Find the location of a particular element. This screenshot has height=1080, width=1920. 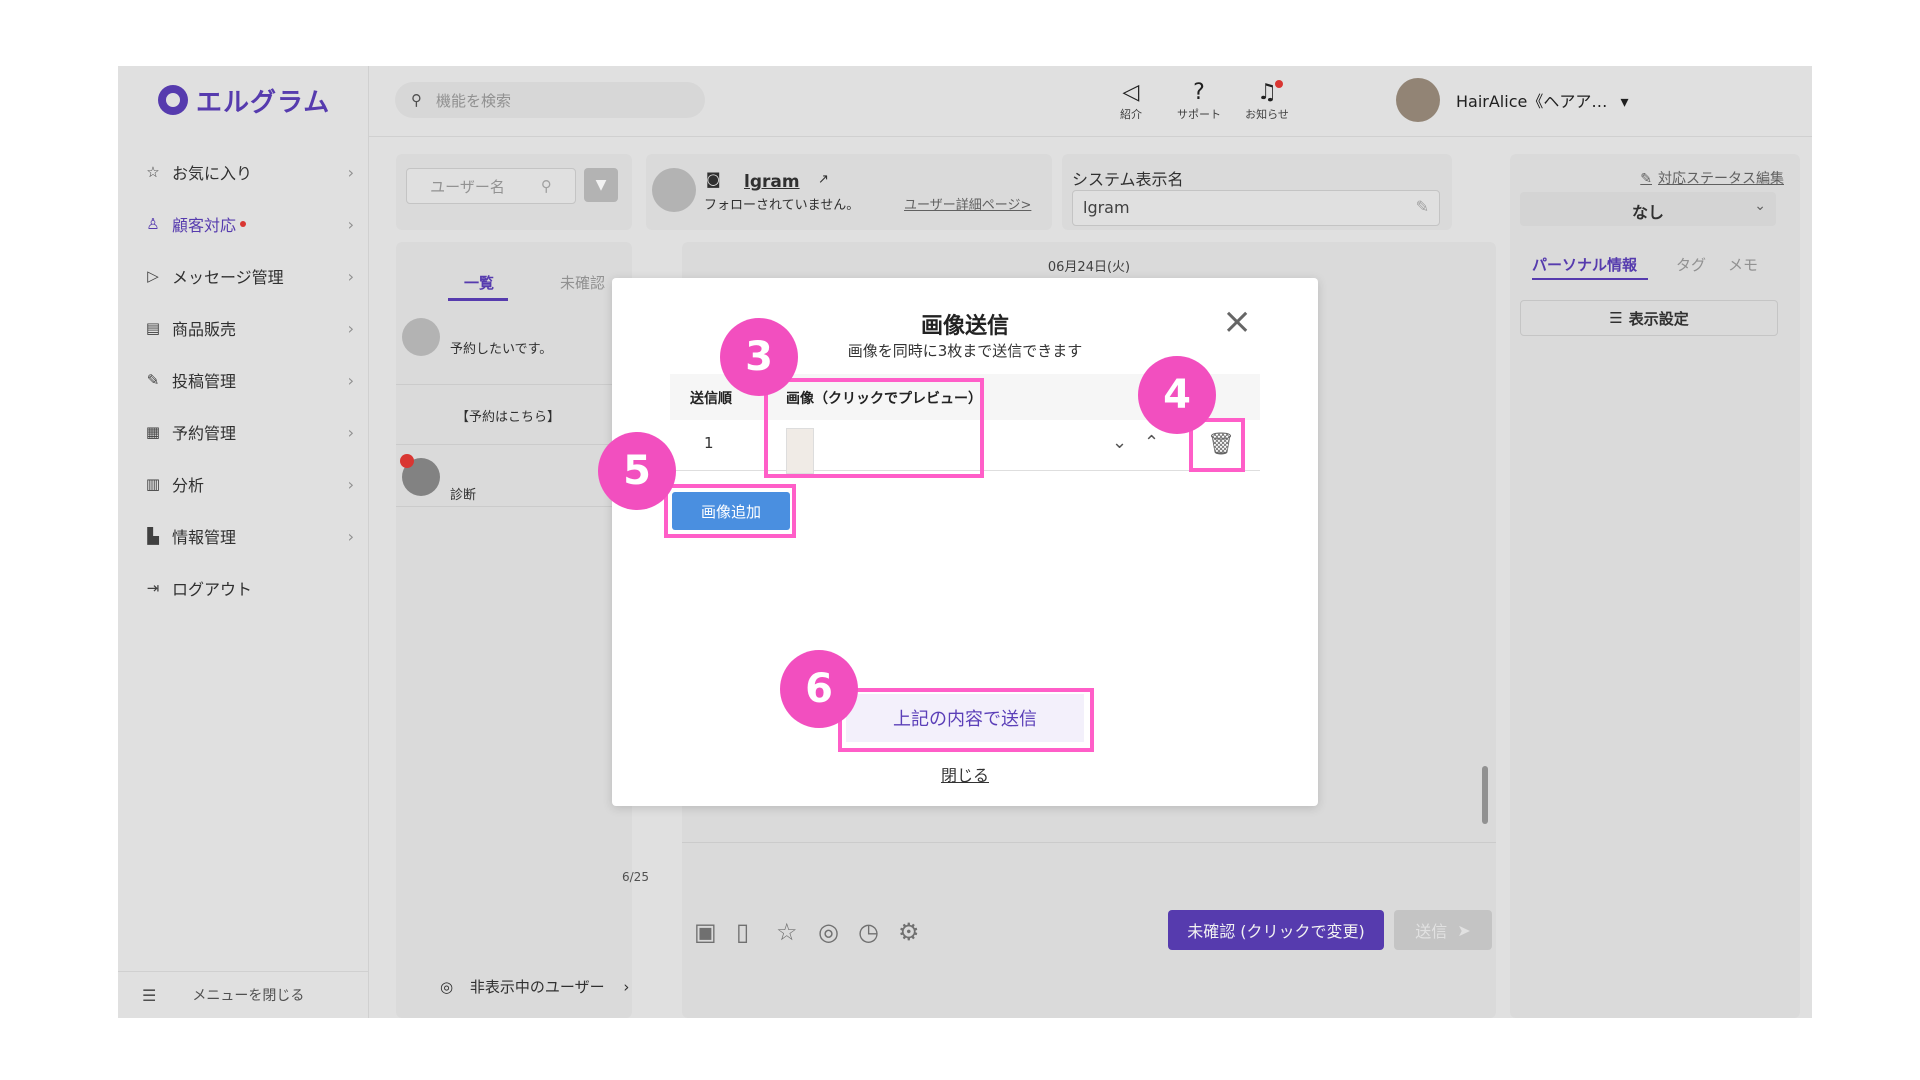

highlight-send is located at coordinates (966, 720).